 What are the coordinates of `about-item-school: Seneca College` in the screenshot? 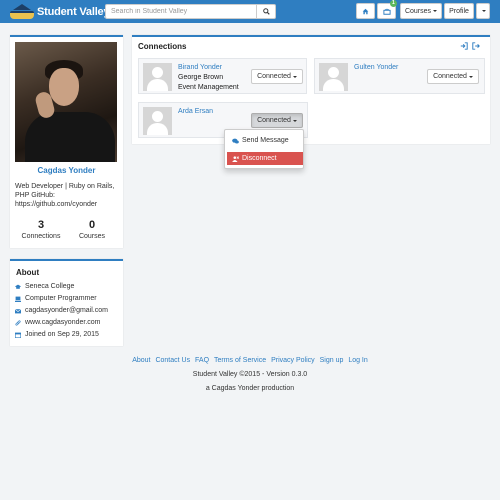 It's located at (44, 286).